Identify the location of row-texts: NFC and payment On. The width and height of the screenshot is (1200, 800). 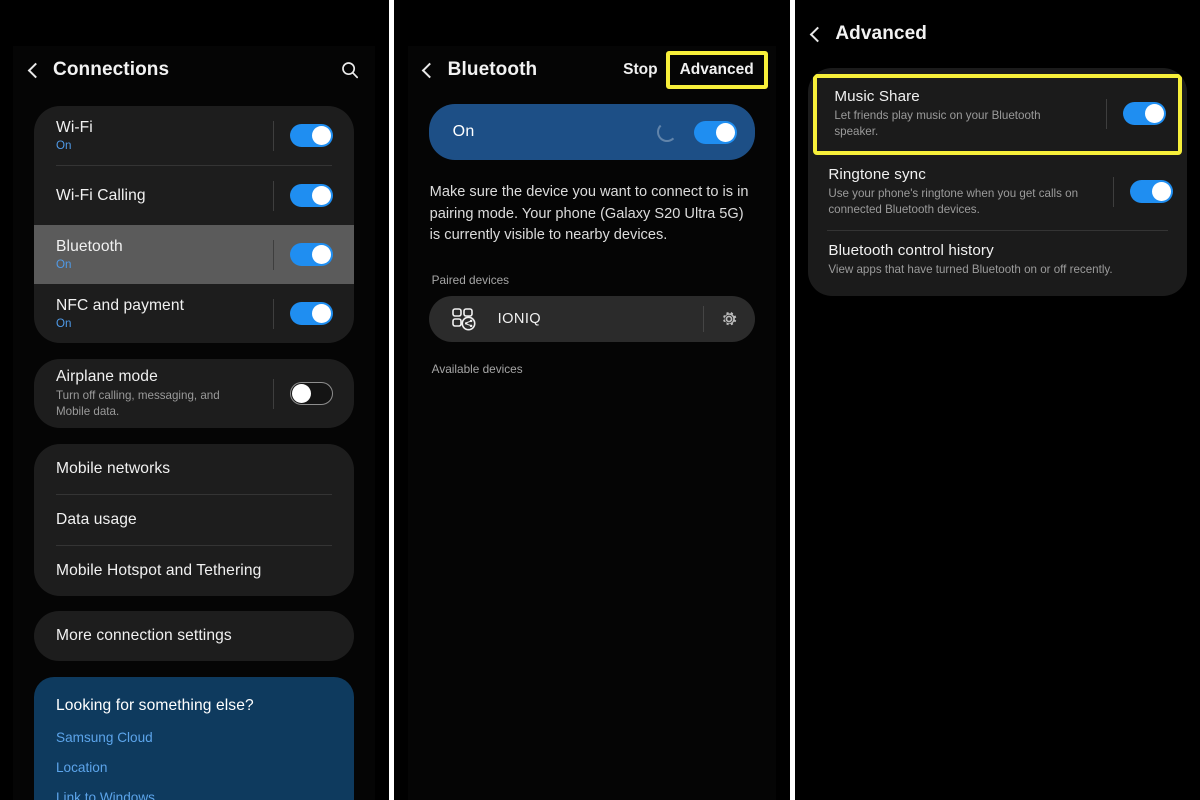
(156, 313).